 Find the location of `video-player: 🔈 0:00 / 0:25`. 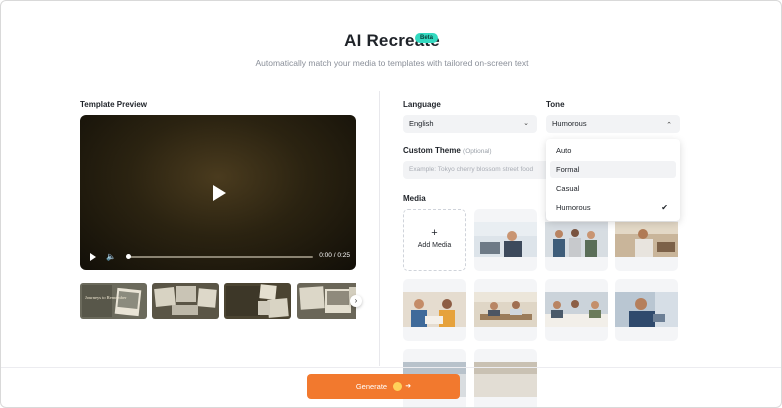

video-player: 🔈 0:00 / 0:25 is located at coordinates (218, 192).